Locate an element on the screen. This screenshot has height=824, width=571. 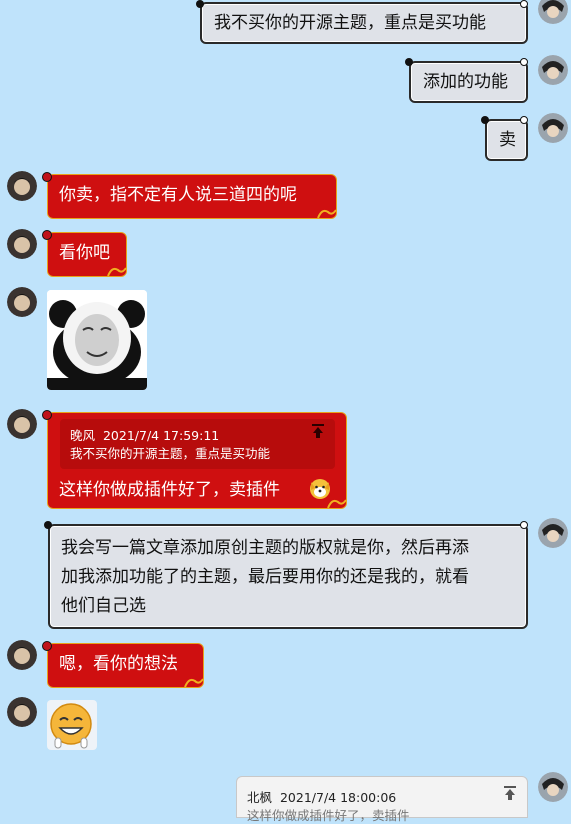
message-line: 我会写一篇文章添加原创主题的版权就是你，然后再添 is located at coordinates (265, 548).